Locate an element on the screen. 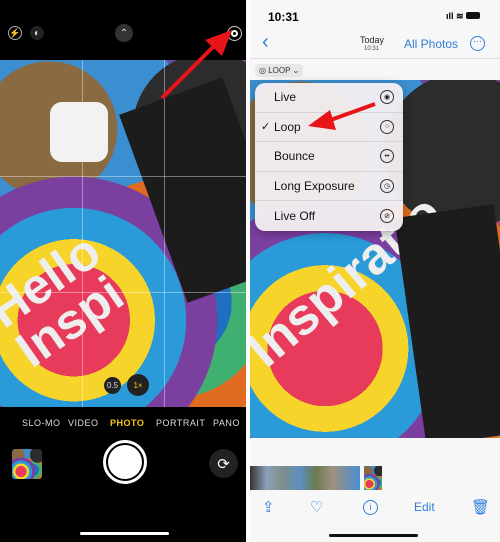 This screenshot has width=500, height=542. red-arrow-left is located at coordinates (196, 65).